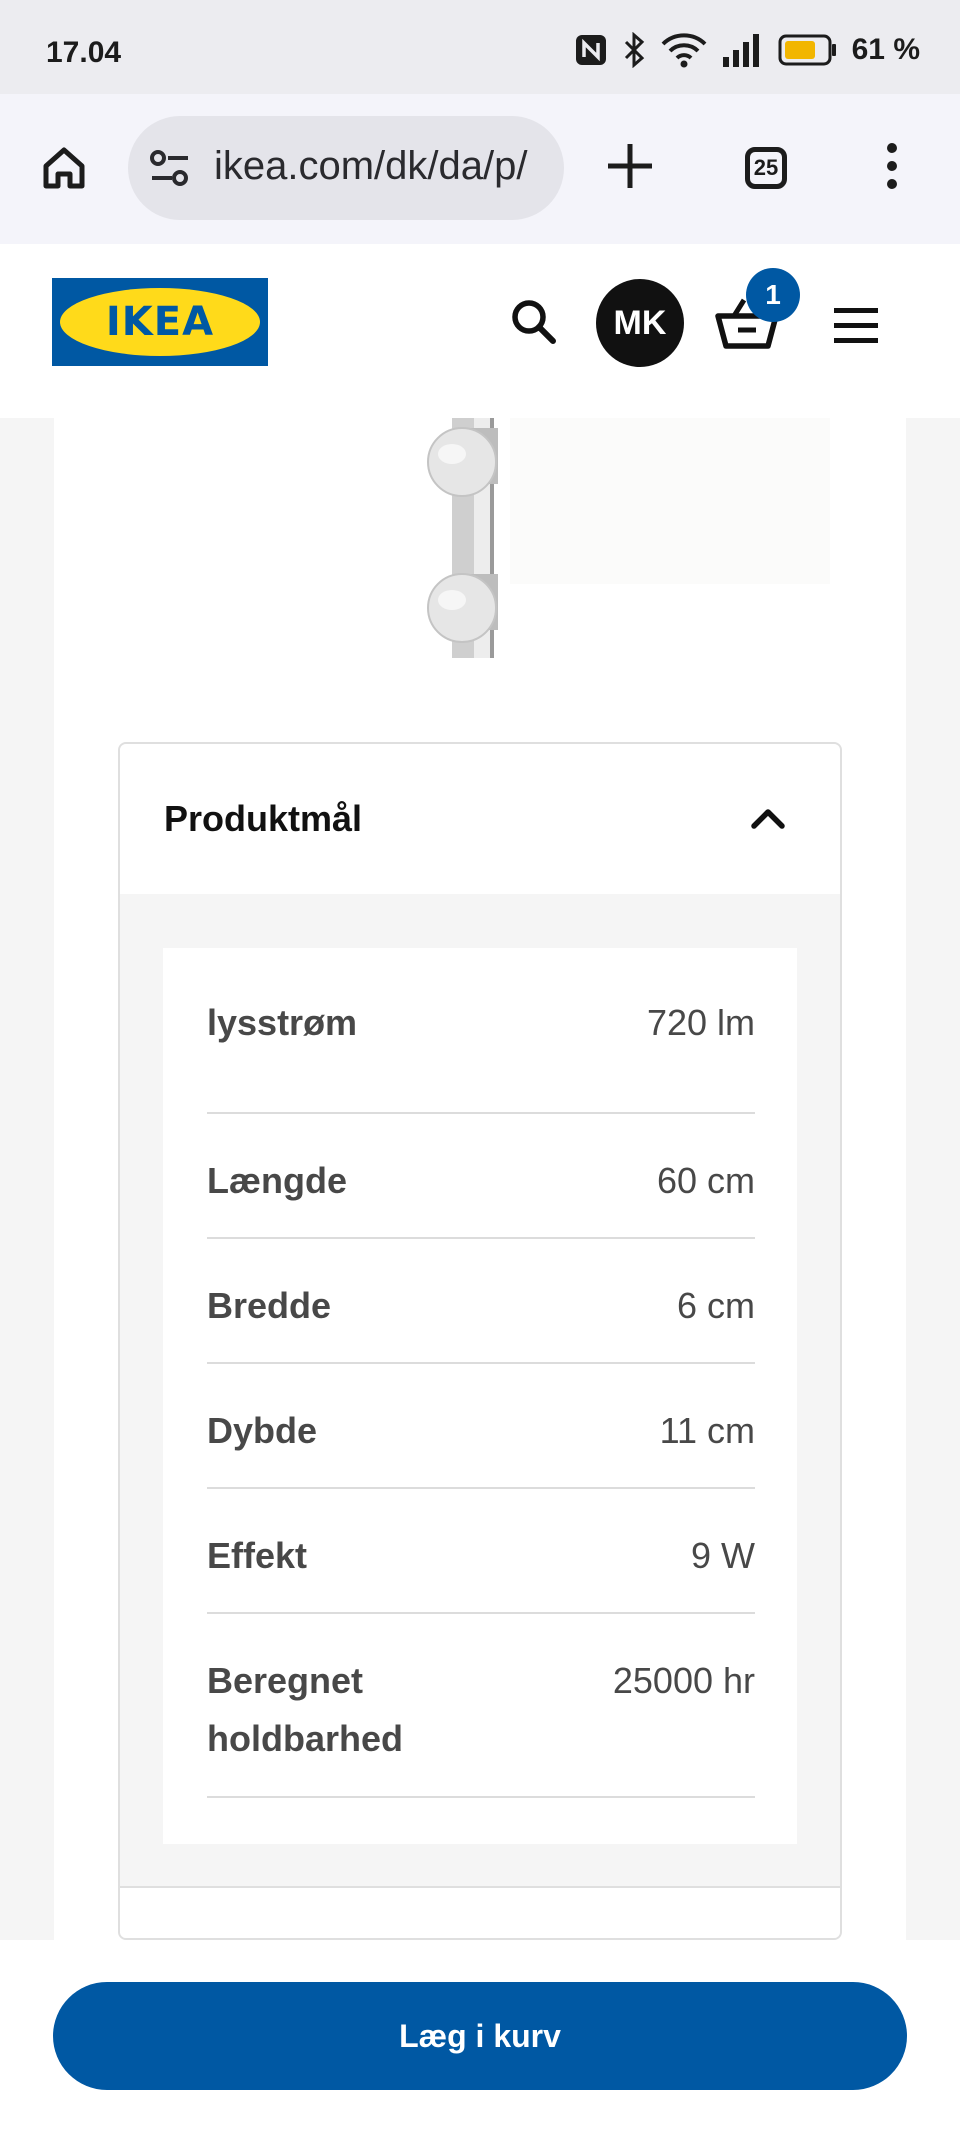  What do you see at coordinates (885, 49) in the screenshot?
I see `battery-percent: 61 %` at bounding box center [885, 49].